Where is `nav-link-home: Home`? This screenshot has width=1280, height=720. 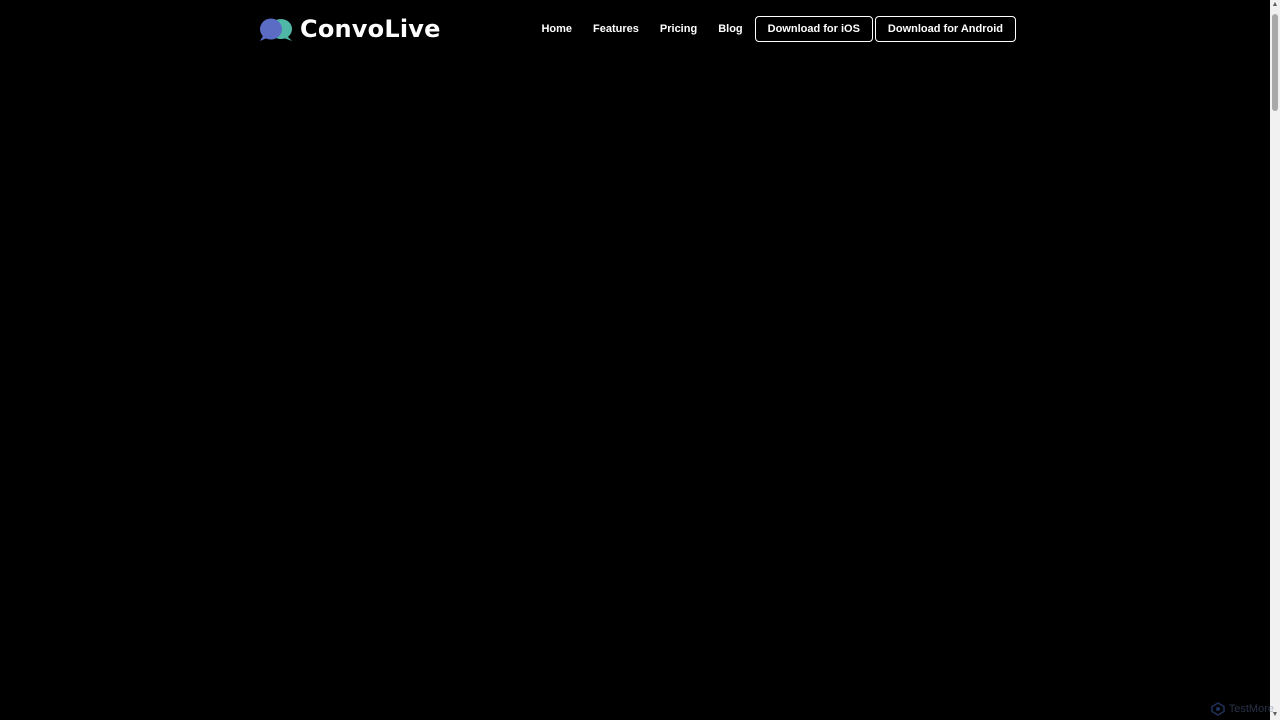 nav-link-home: Home is located at coordinates (556, 29).